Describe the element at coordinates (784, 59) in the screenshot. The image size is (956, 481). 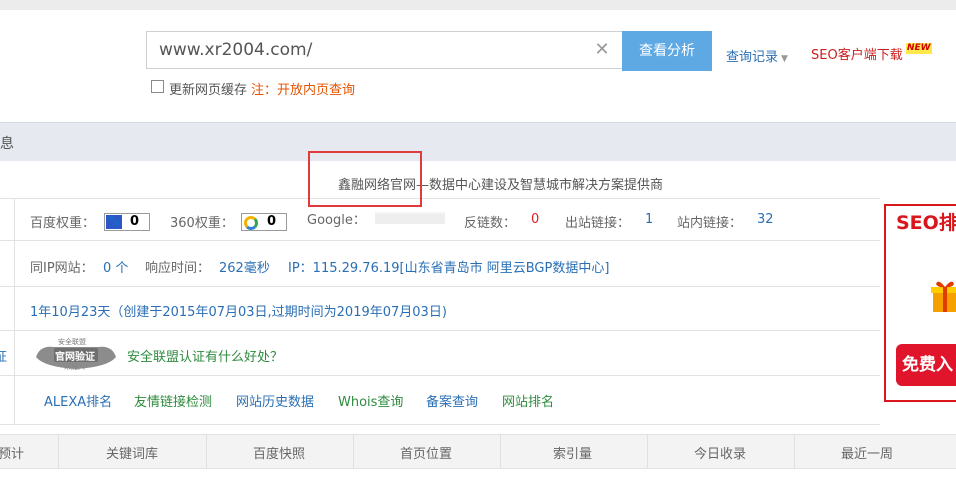
I see `caret-down-icon: ▼` at that location.